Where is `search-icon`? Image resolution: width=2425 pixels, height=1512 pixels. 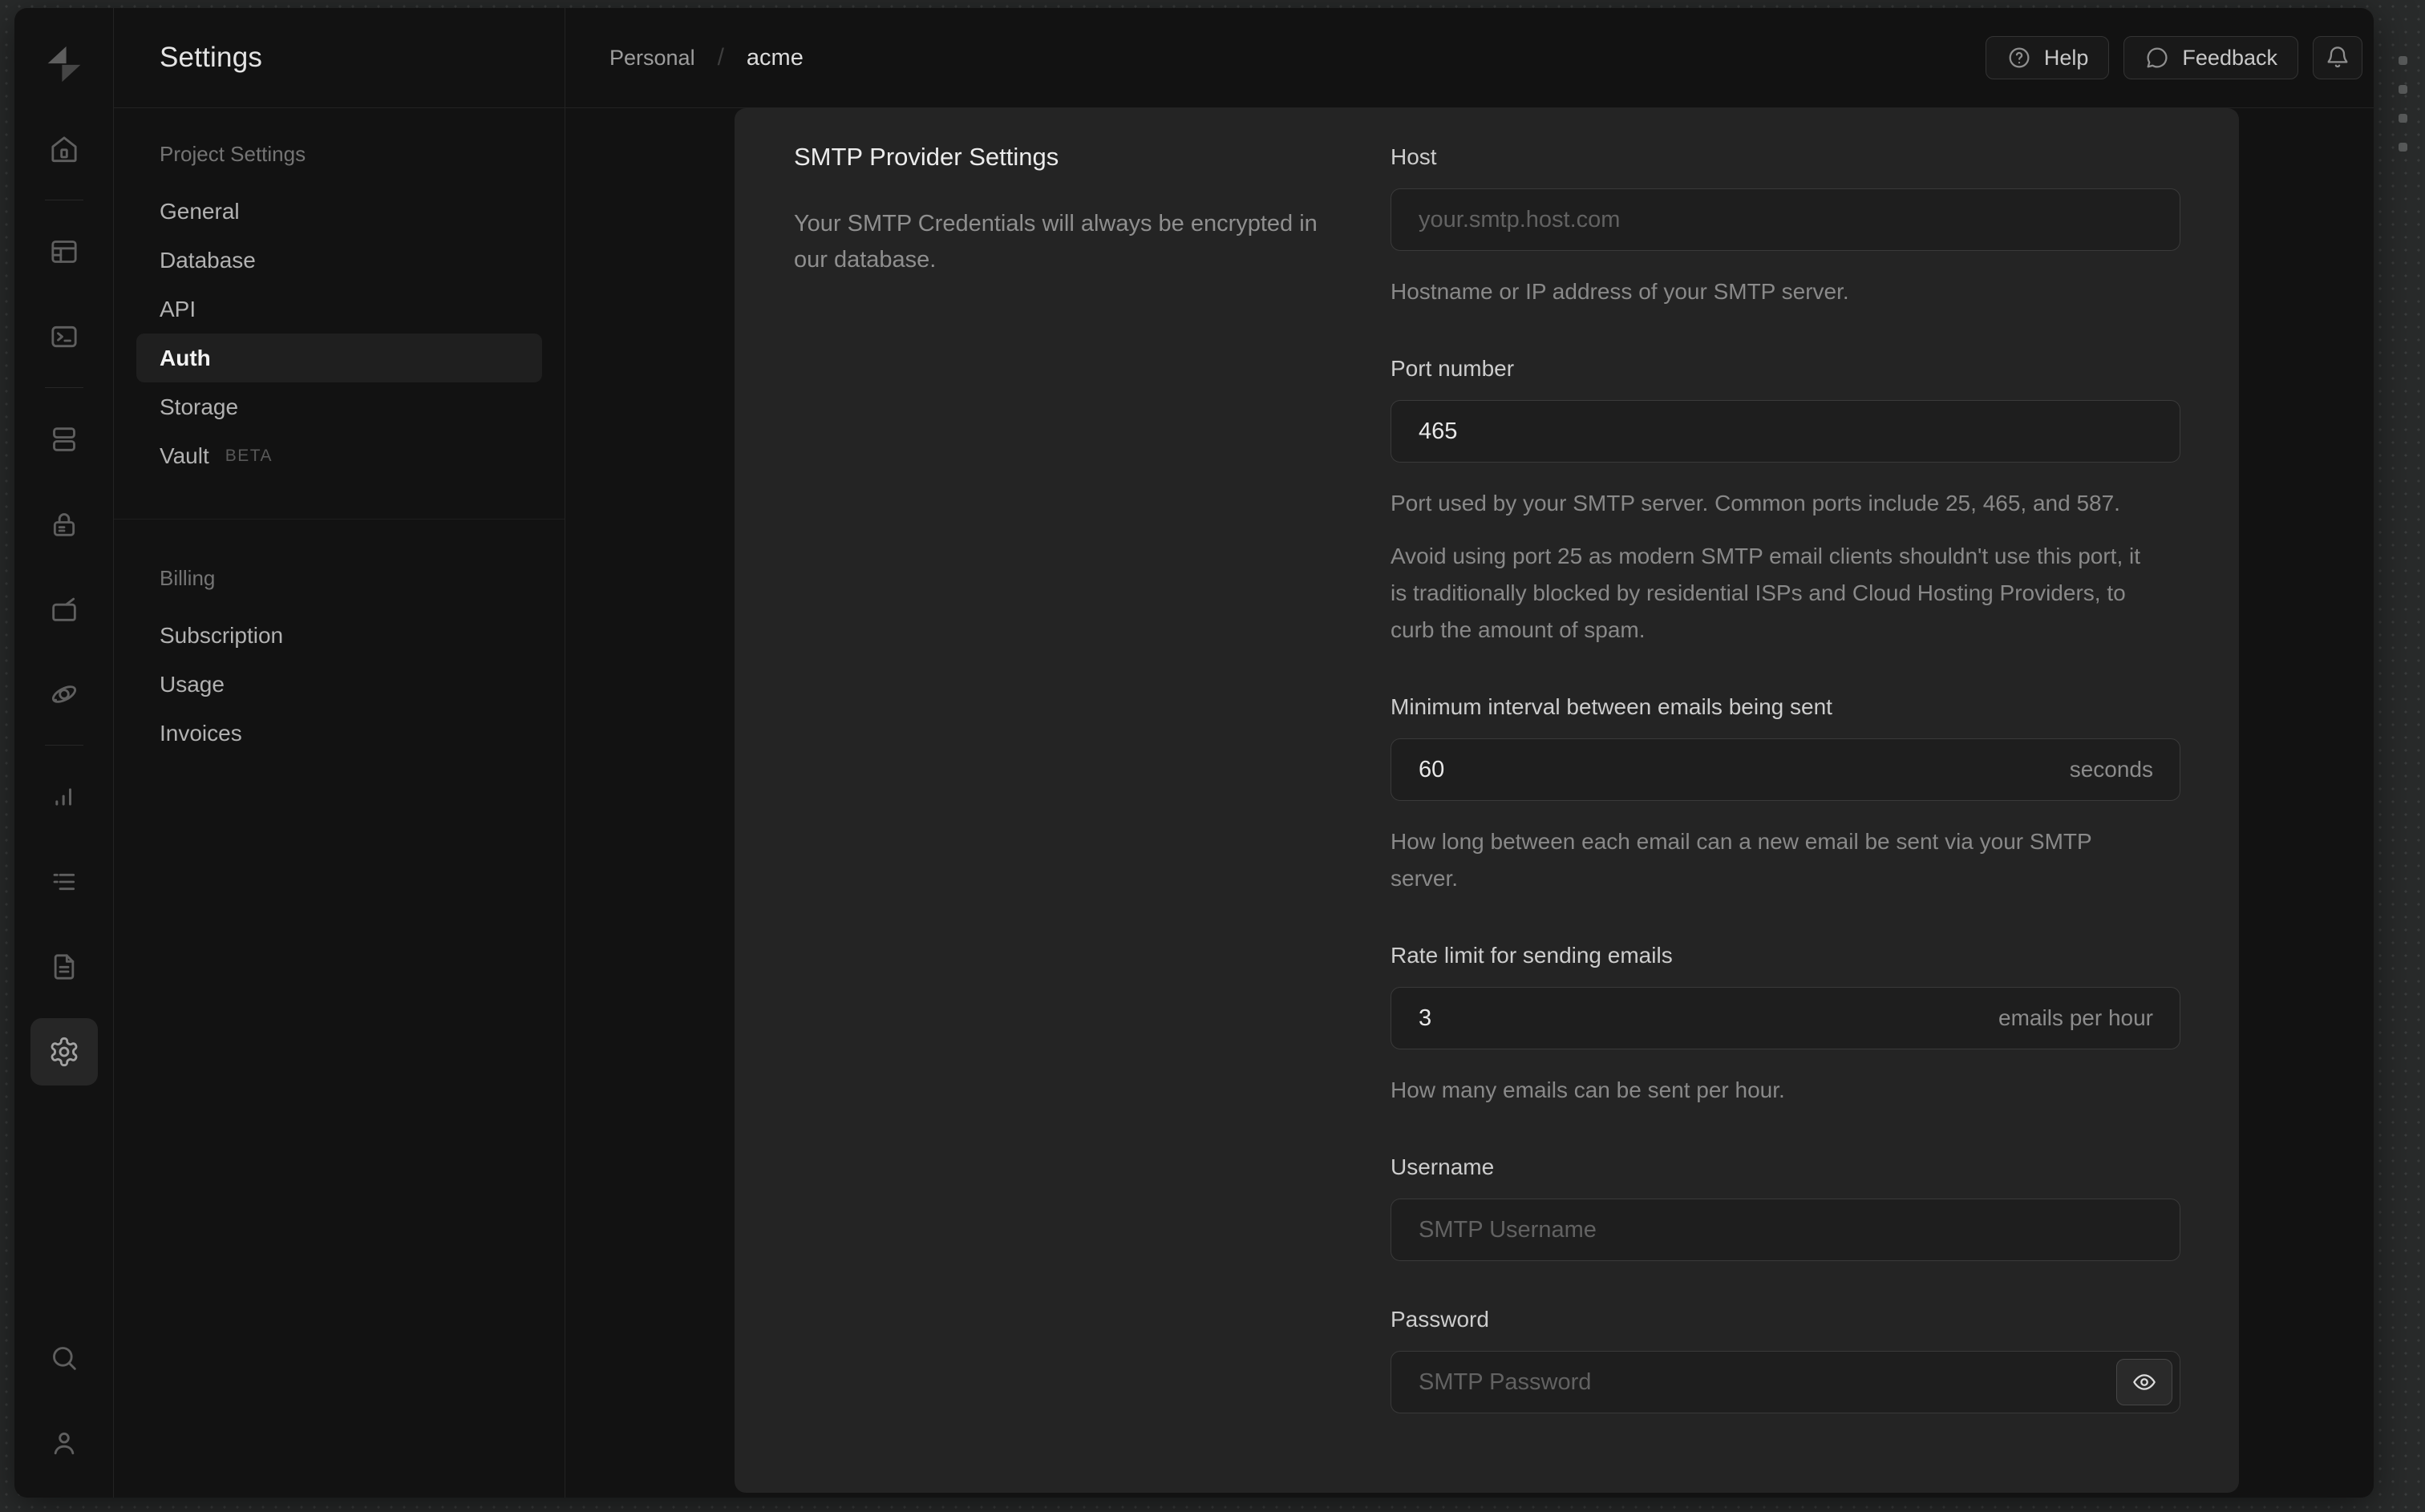 search-icon is located at coordinates (64, 1358).